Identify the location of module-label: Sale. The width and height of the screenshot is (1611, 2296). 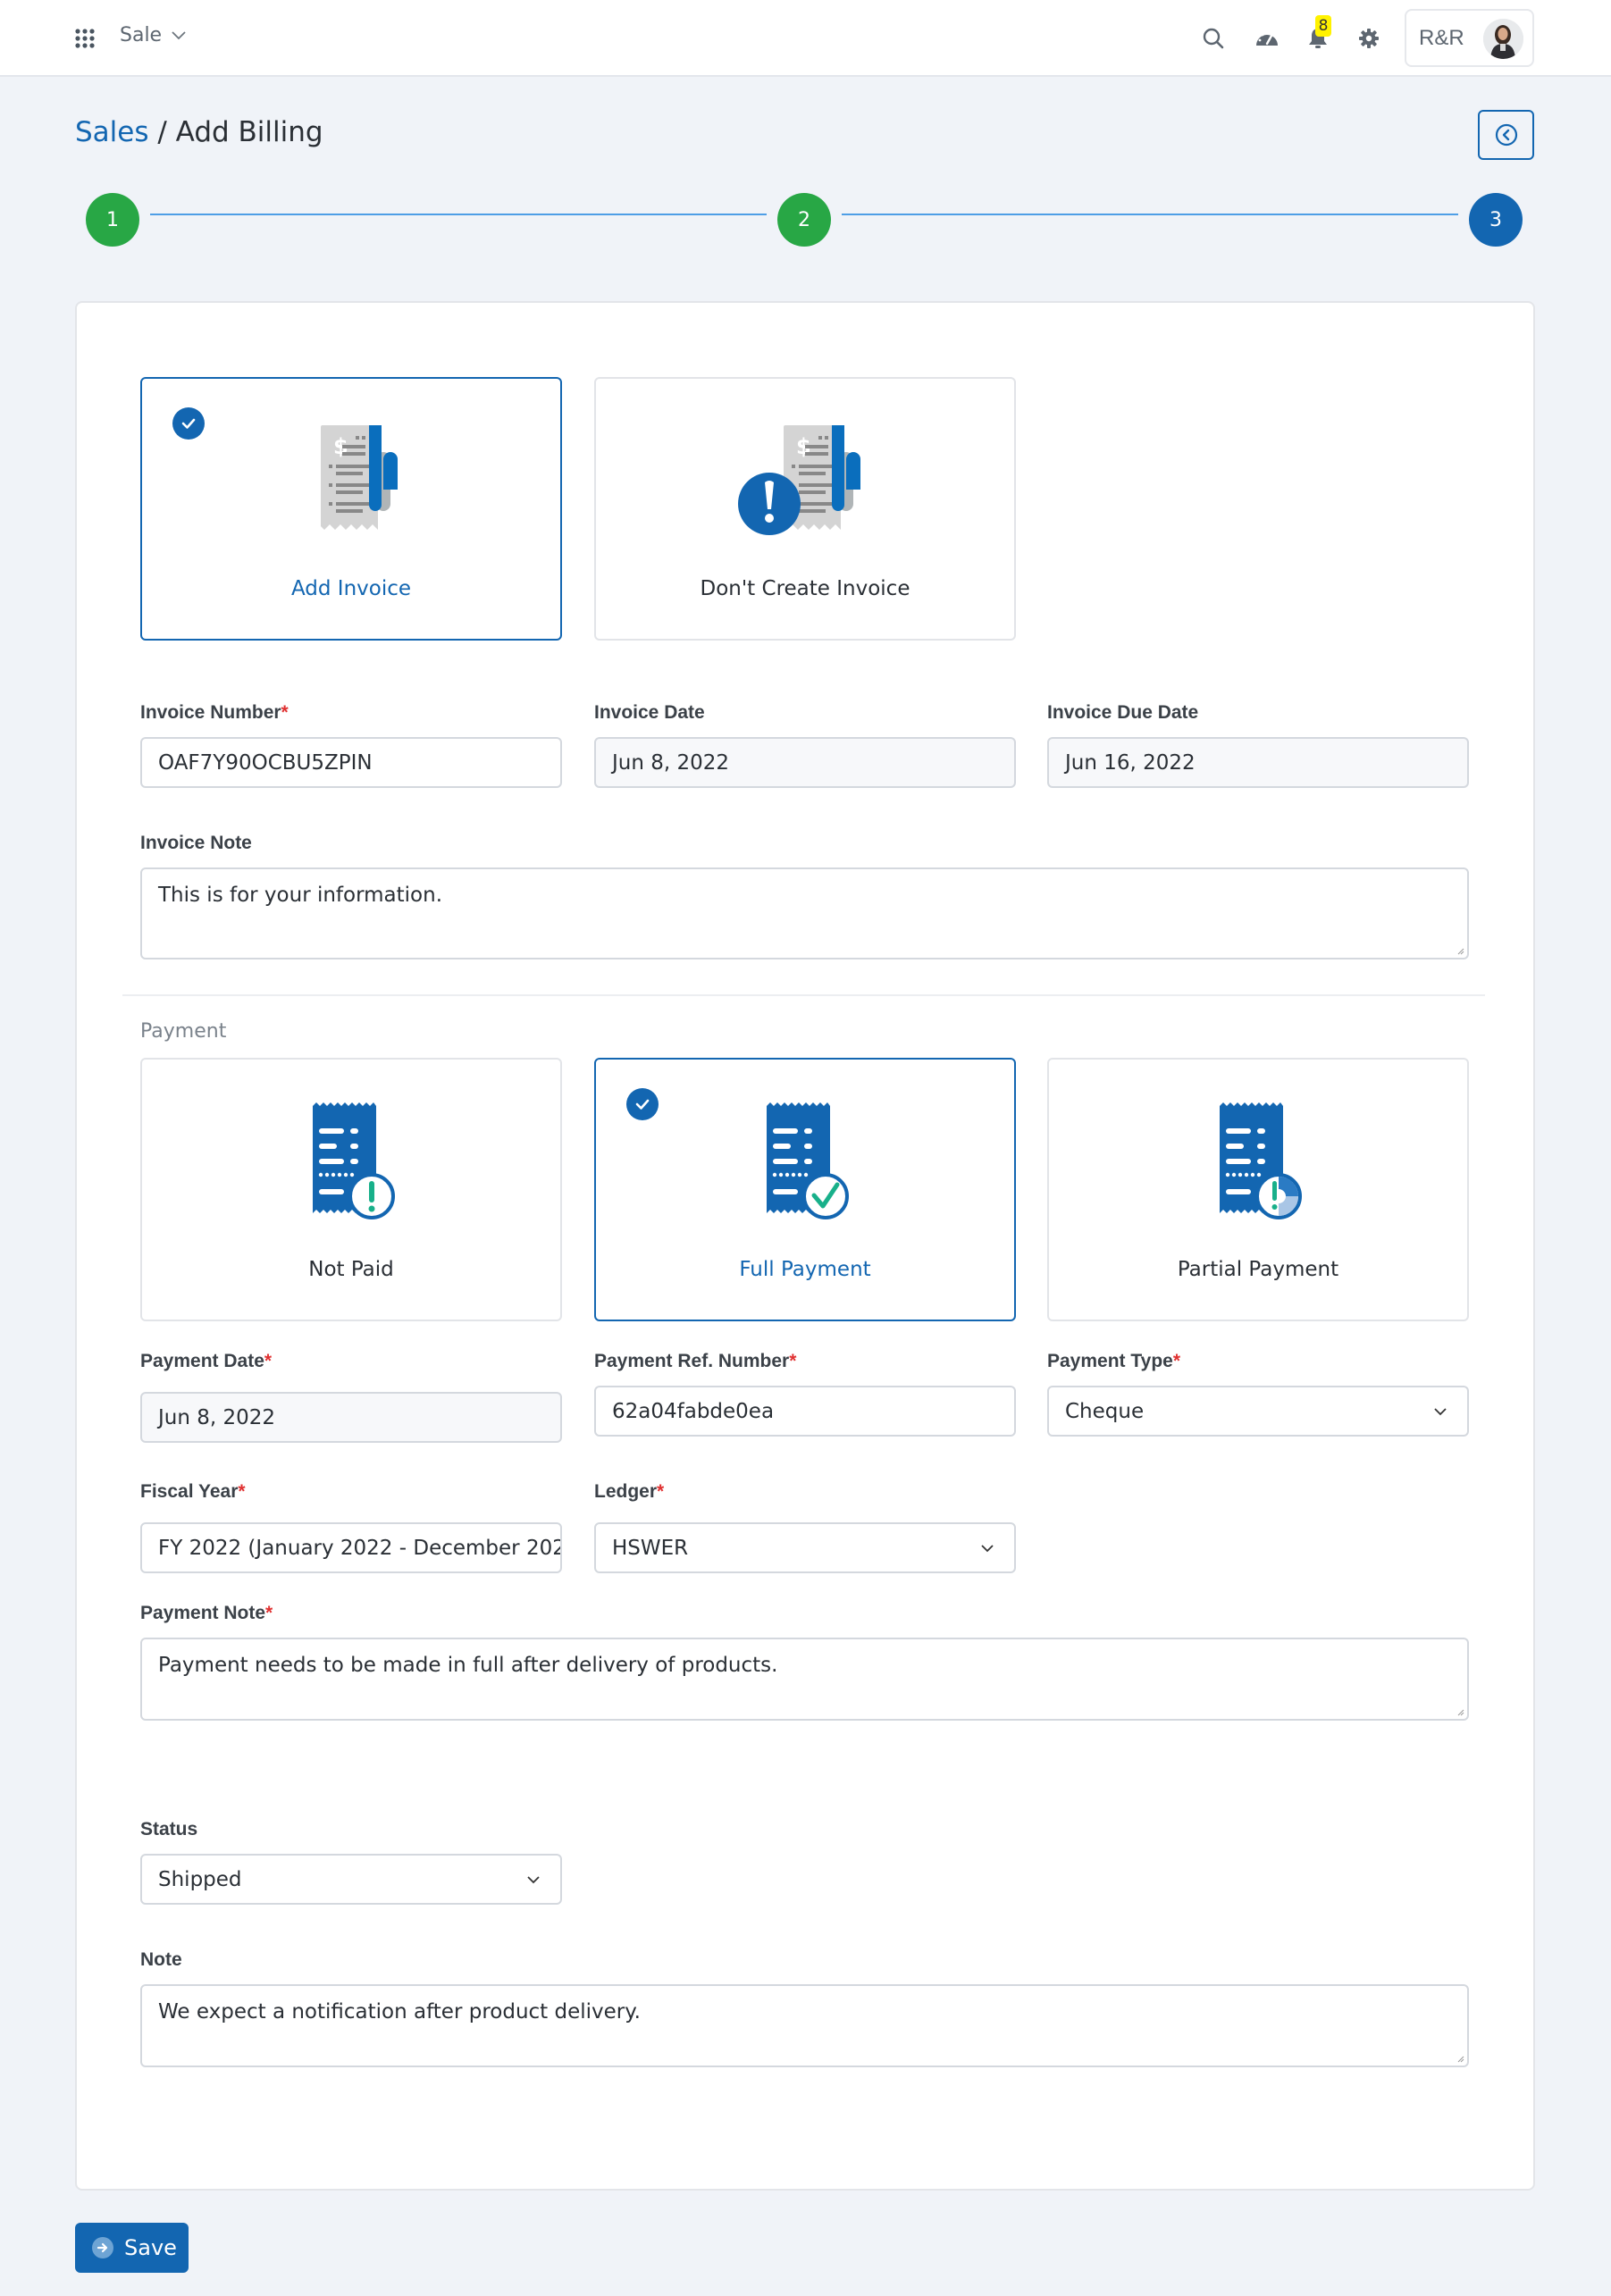
(142, 35).